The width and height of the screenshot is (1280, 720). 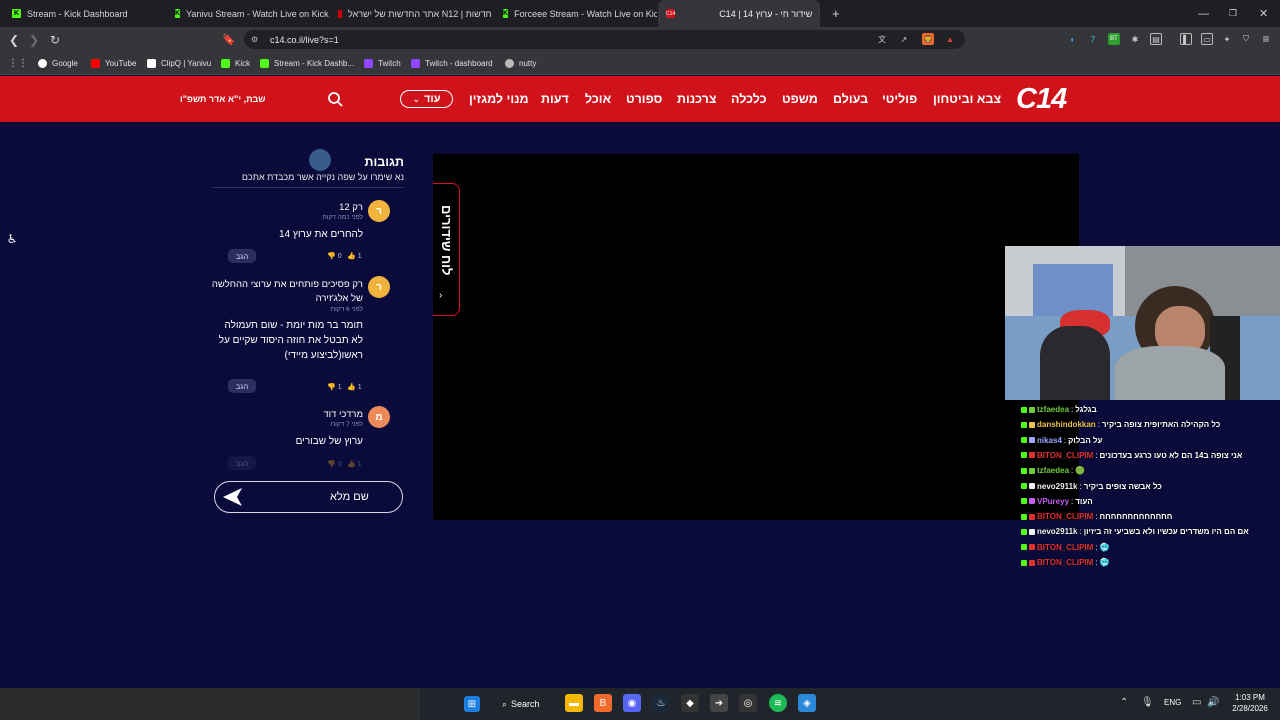 What do you see at coordinates (739, 13) in the screenshot?
I see `browser-tab-active: C14שידור חי - ערוץ 14 | C14✕` at bounding box center [739, 13].